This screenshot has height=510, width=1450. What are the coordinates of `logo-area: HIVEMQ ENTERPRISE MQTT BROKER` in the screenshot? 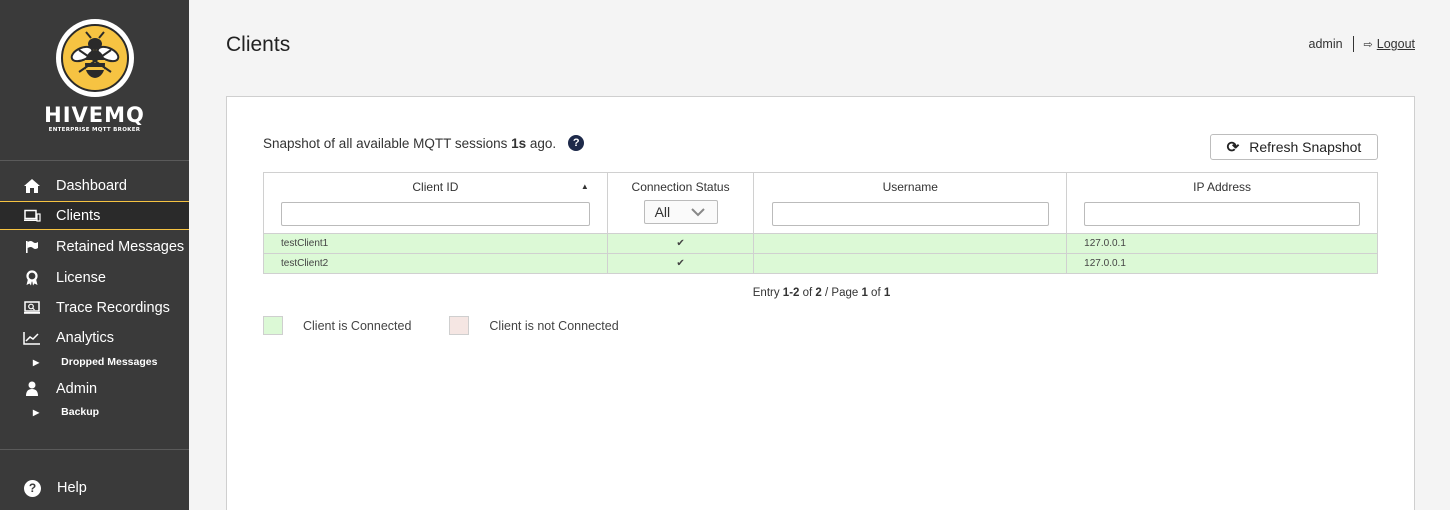 It's located at (94, 80).